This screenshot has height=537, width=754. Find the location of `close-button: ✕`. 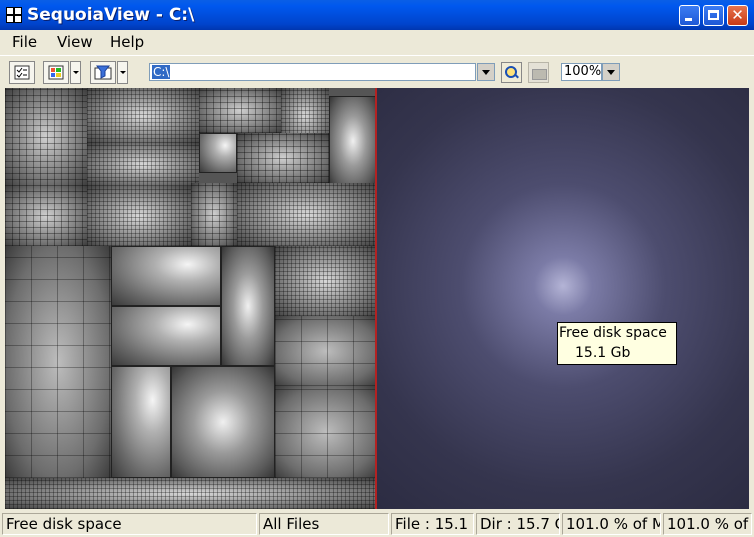

close-button: ✕ is located at coordinates (737, 15).